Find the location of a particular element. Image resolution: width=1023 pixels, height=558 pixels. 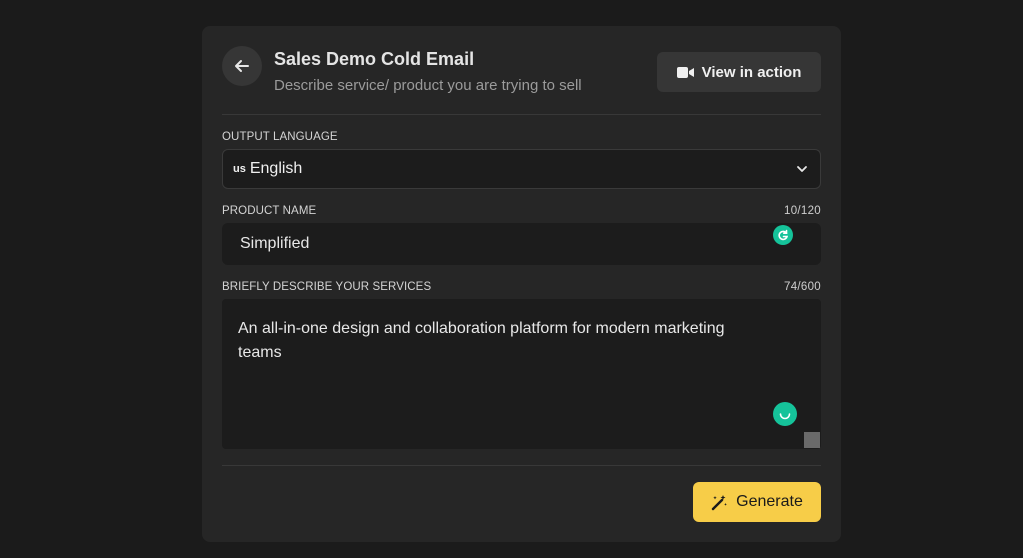

services-counter: 74/600 is located at coordinates (802, 287).